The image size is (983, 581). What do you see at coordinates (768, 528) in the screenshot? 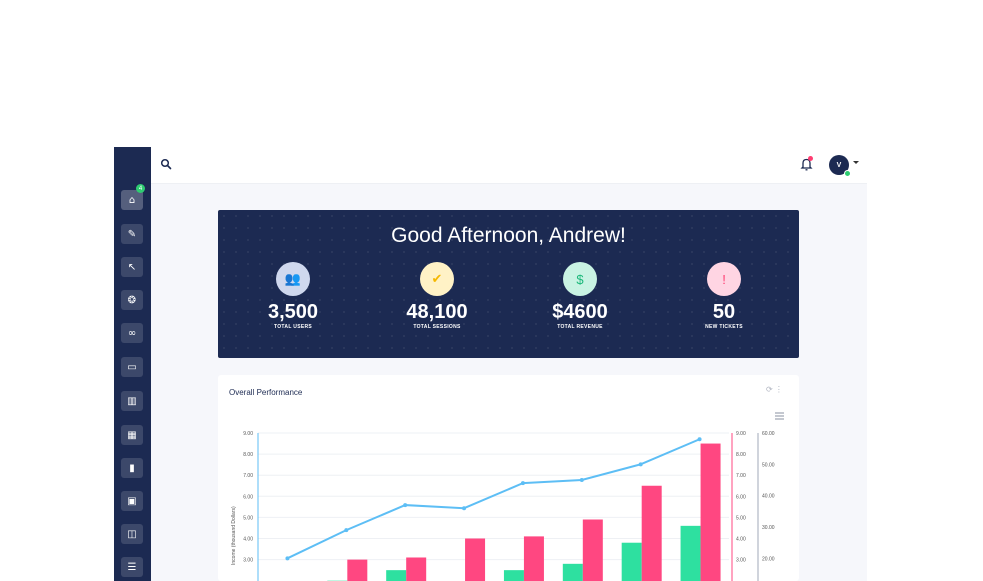
I see `y3-tick-label: 30.00` at bounding box center [768, 528].